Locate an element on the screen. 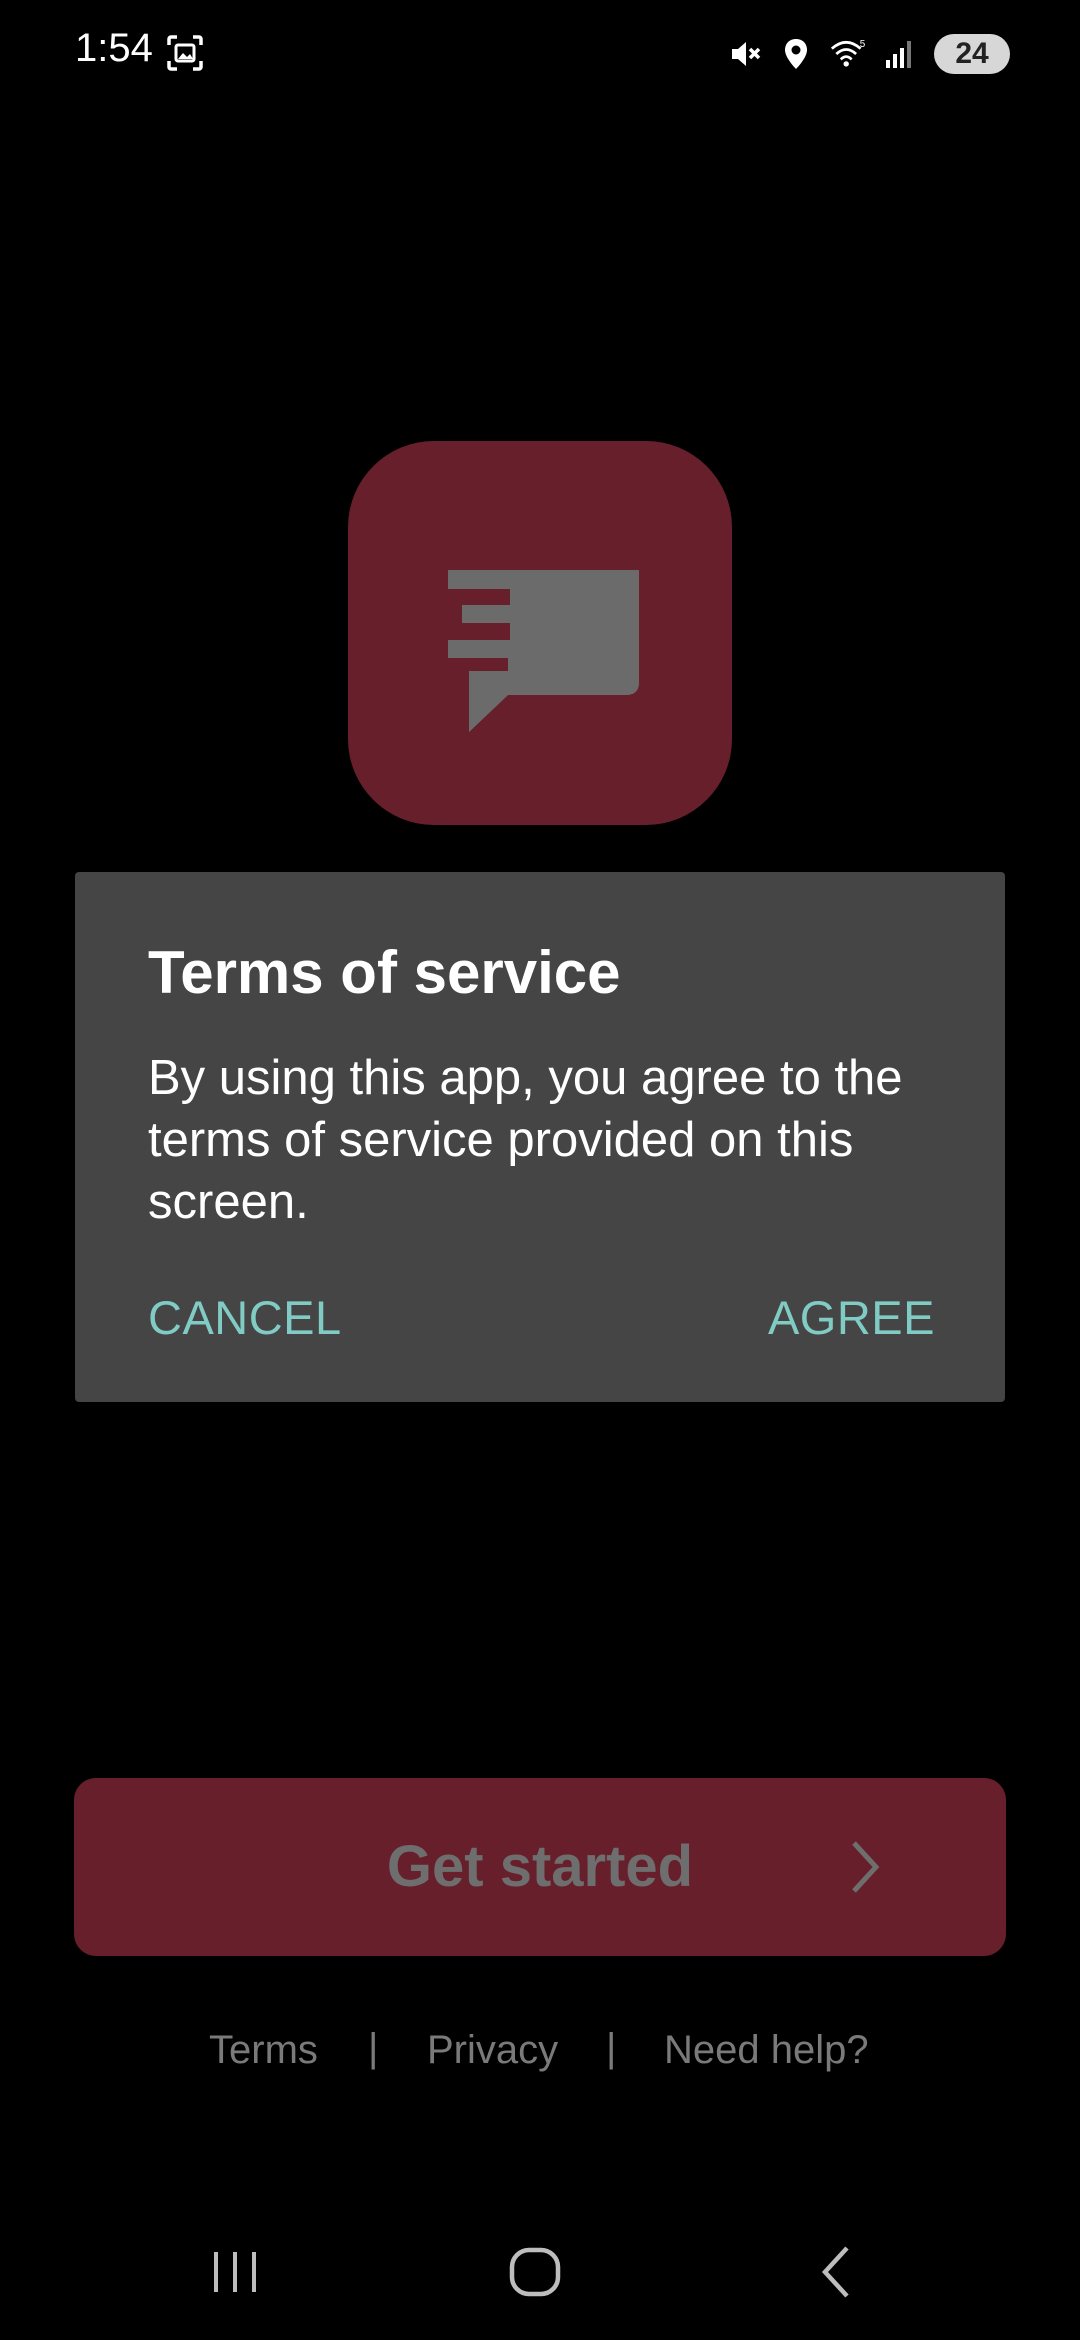 The width and height of the screenshot is (1080, 2340). navigation-bar is located at coordinates (540, 2270).